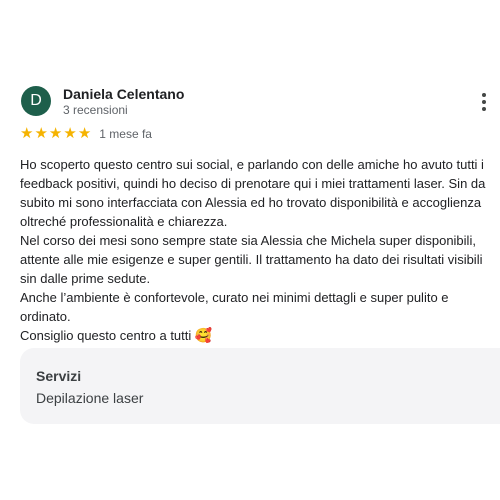  What do you see at coordinates (203, 335) in the screenshot?
I see `smiling-face-with-hearts-icon: 🥰` at bounding box center [203, 335].